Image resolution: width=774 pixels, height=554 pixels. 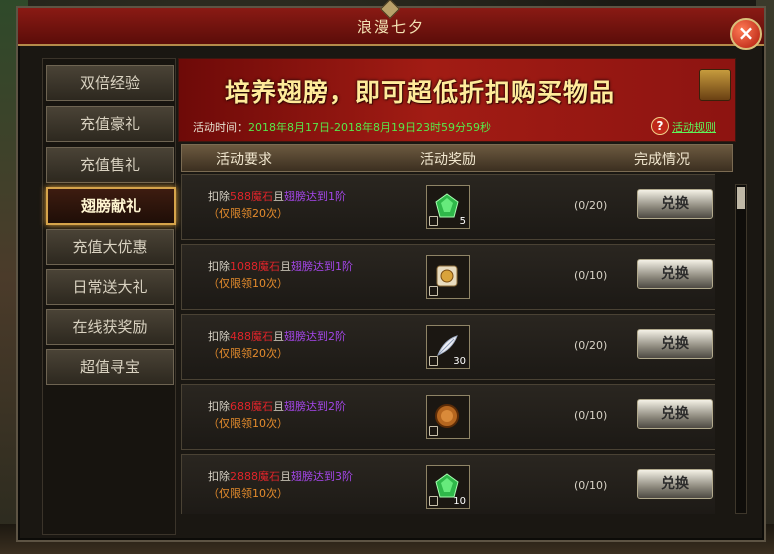 I want to click on event-time-value: 2018年8月17日-2018年8月19日23时59分59秒, so click(x=369, y=127).